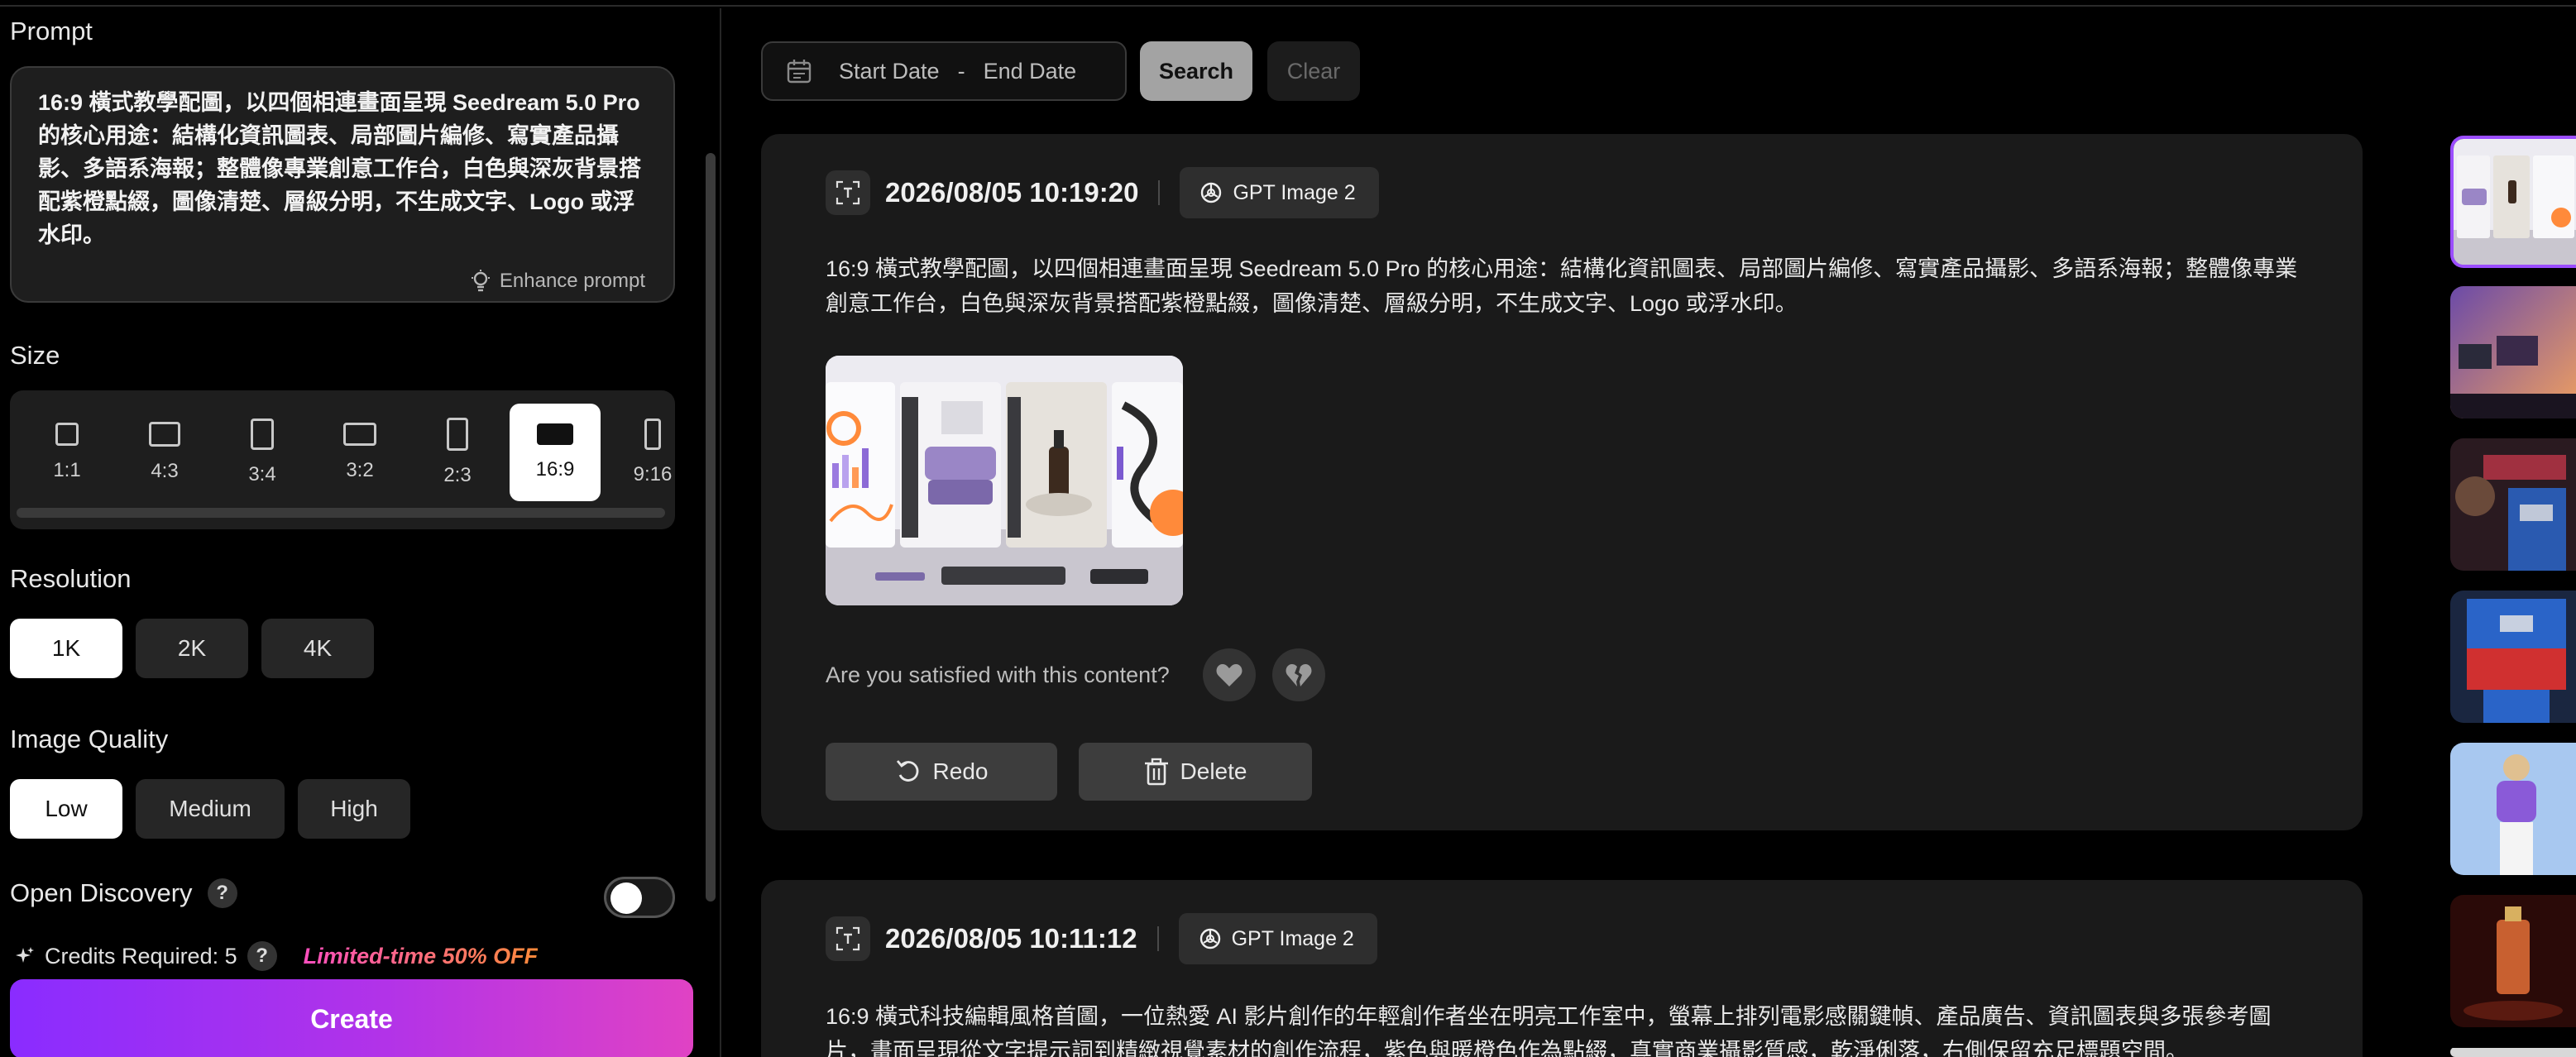  I want to click on enhance-prompt-button: Enhance prompt, so click(557, 281).